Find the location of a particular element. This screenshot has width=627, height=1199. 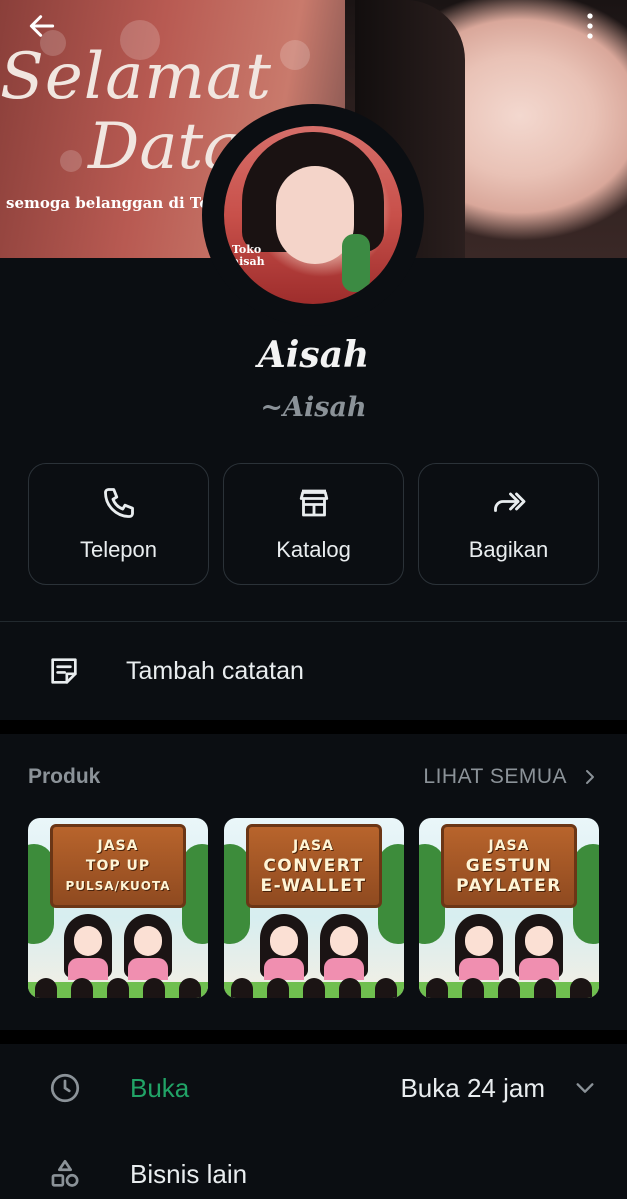

cover-greeting-line-3: semoga belanggan di To is located at coordinates (108, 203).